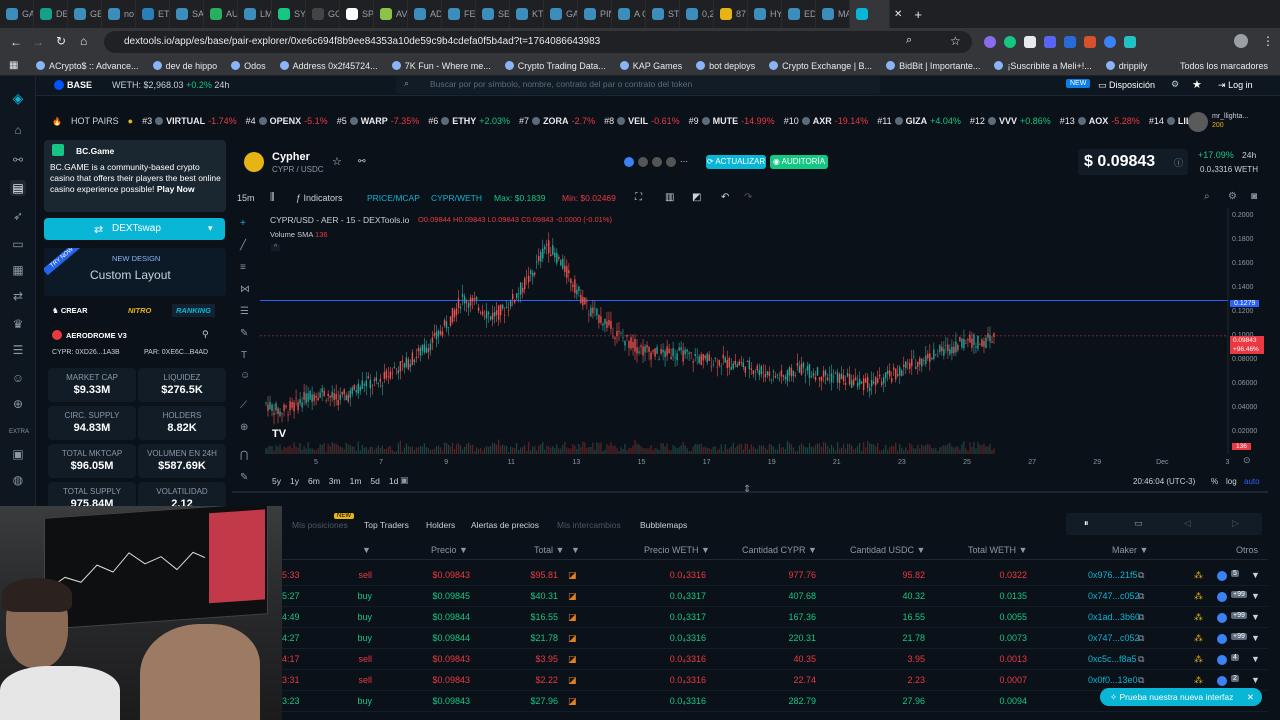 The width and height of the screenshot is (1280, 720). Describe the element at coordinates (459, 14) in the screenshot. I see `browser-tab: FE` at that location.